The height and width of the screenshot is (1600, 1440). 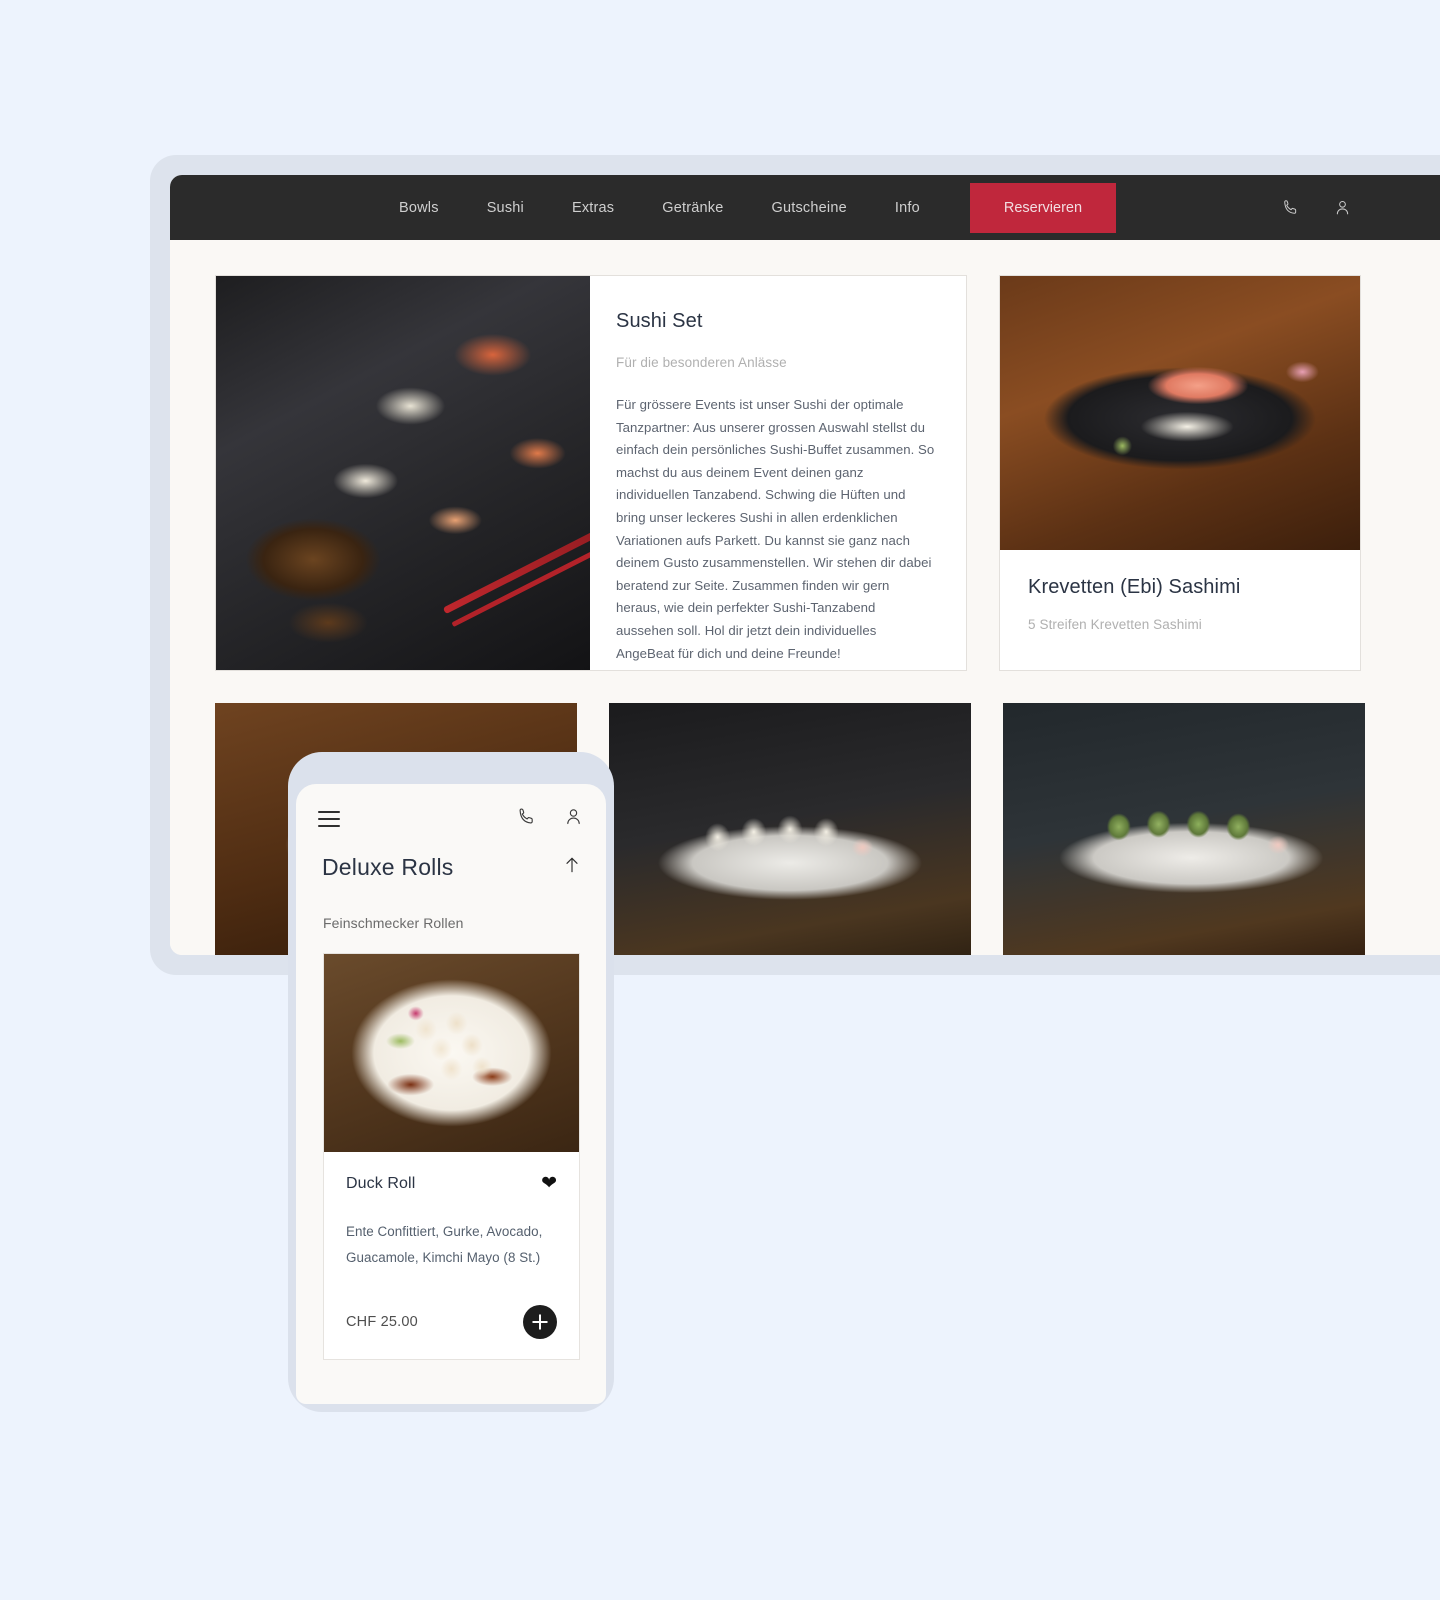 I want to click on sushi-set-title: Sushi Set, so click(x=659, y=321).